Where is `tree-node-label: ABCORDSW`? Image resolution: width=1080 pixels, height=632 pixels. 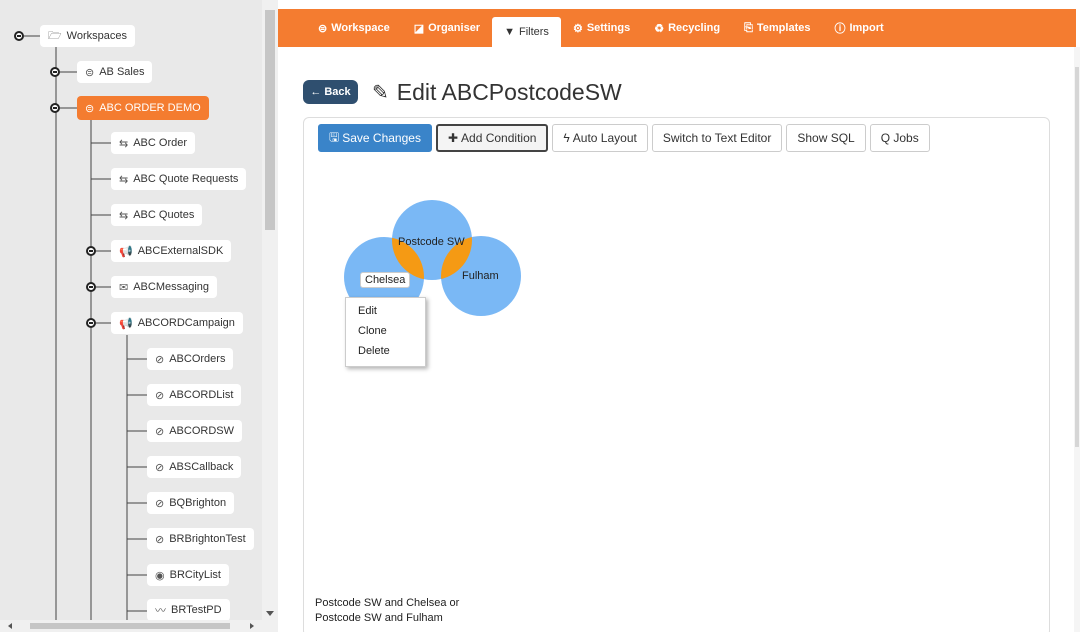 tree-node-label: ABCORDSW is located at coordinates (201, 431).